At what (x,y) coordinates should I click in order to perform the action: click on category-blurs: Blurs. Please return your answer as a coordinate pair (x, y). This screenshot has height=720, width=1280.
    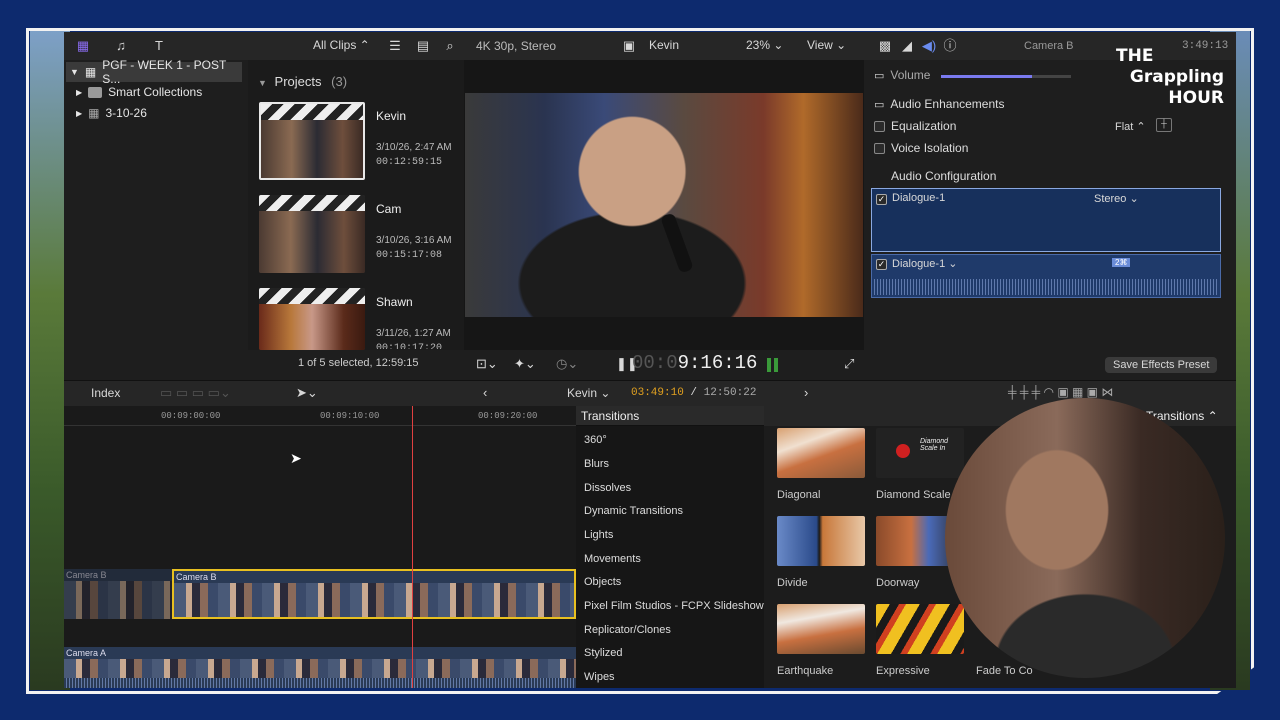
    Looking at the image, I should click on (596, 464).